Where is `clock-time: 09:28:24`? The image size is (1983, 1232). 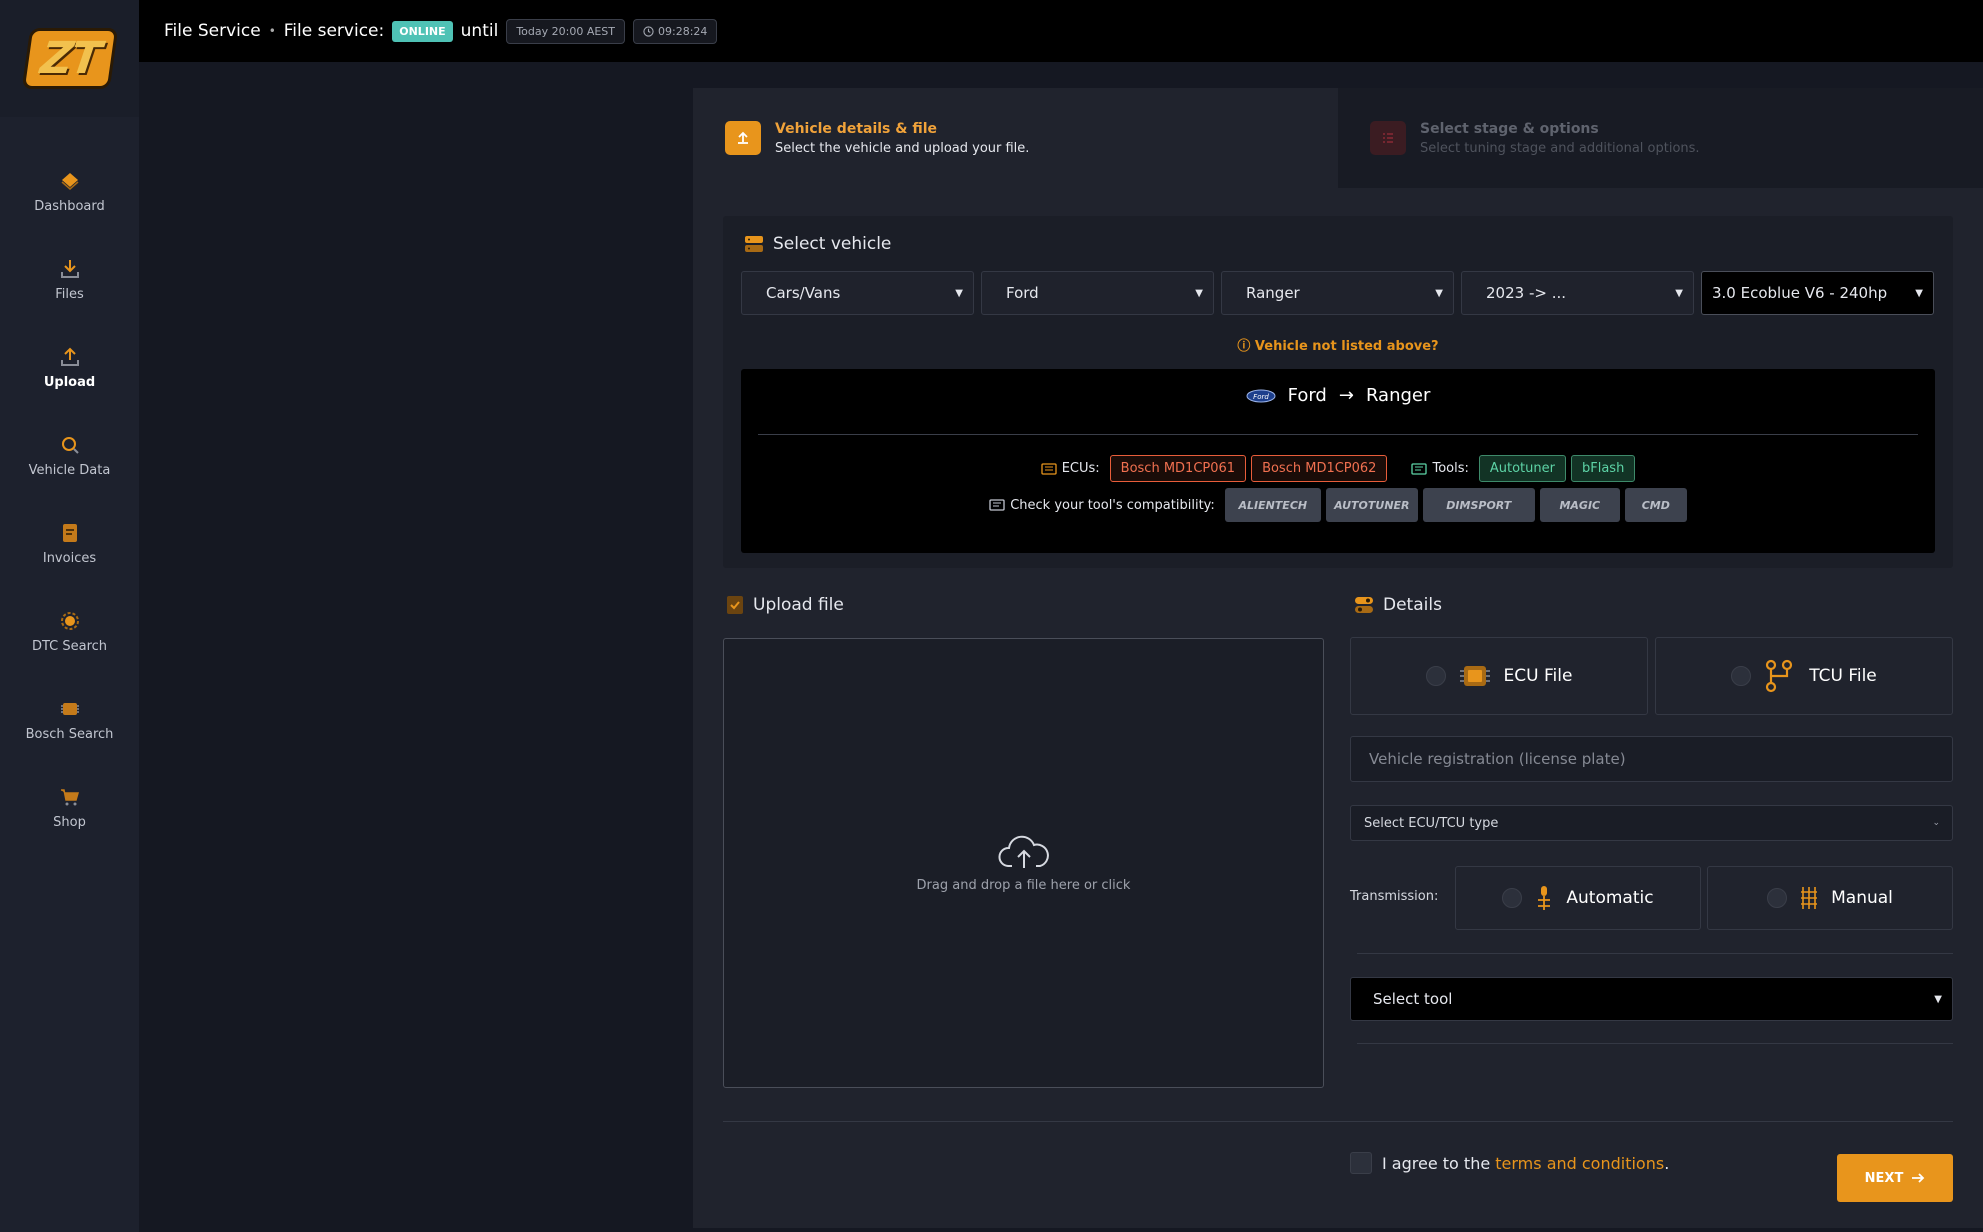 clock-time: 09:28:24 is located at coordinates (683, 31).